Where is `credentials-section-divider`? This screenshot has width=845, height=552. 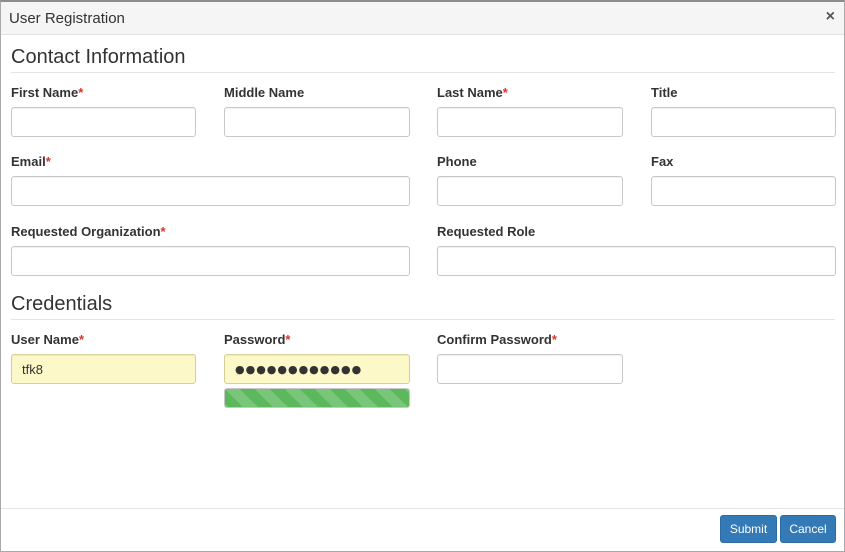
credentials-section-divider is located at coordinates (423, 319).